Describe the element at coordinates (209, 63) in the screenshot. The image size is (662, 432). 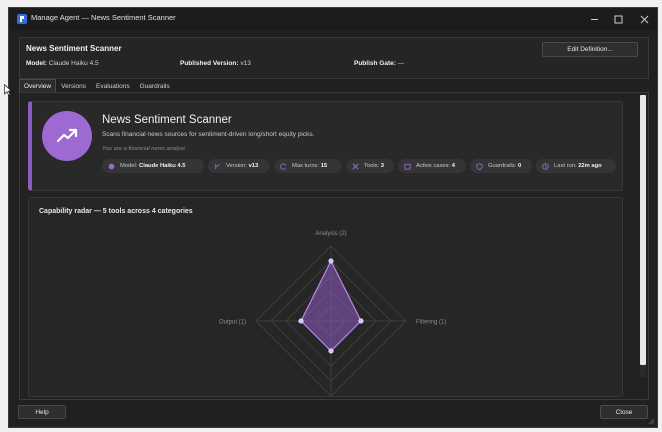
I see `published-label: Published Version:` at that location.